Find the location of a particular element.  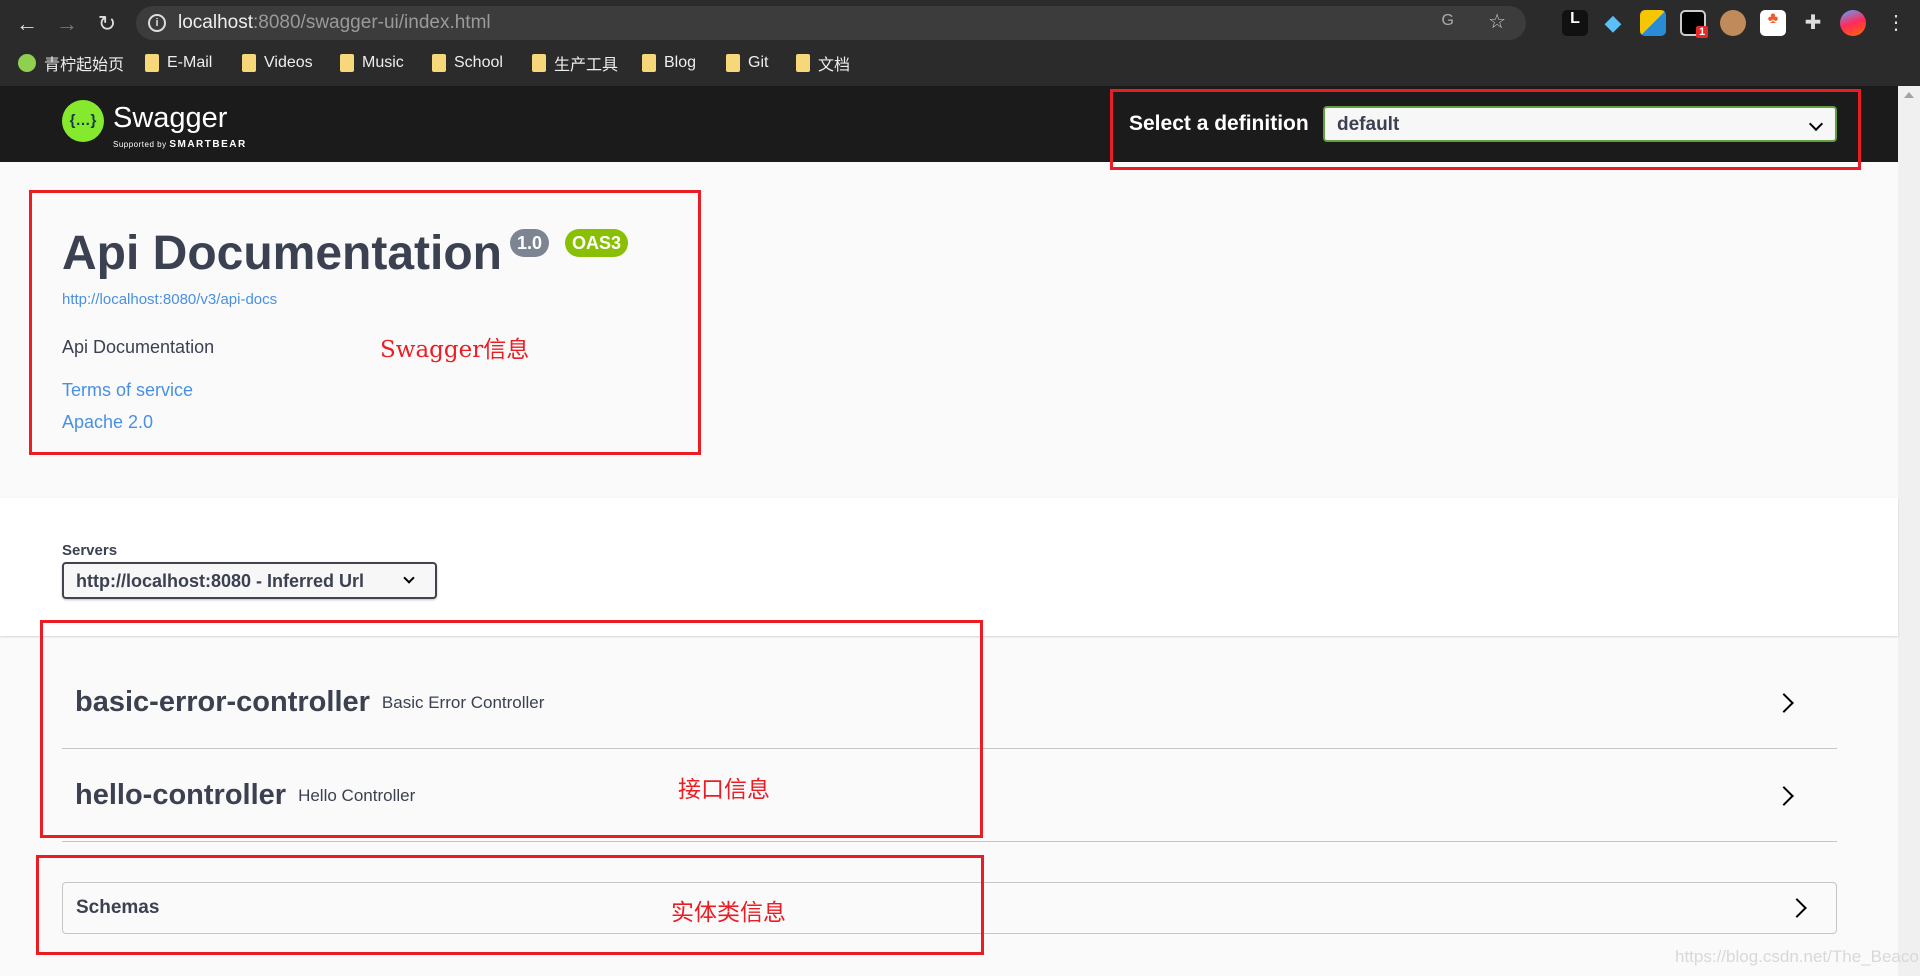

annotation-swagger-info: Swagger信息 is located at coordinates (455, 350).